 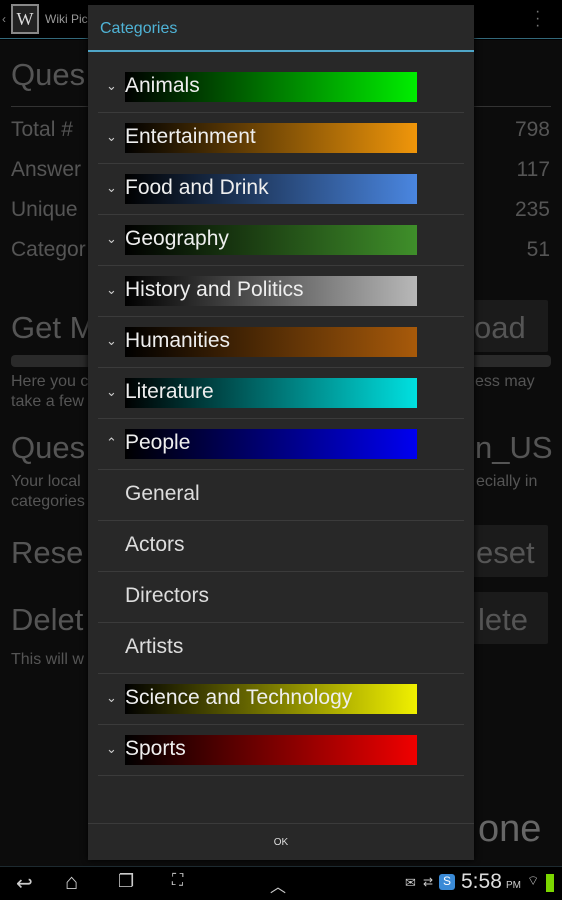 I want to click on category-group-people: ⌃ People, so click(x=281, y=444).